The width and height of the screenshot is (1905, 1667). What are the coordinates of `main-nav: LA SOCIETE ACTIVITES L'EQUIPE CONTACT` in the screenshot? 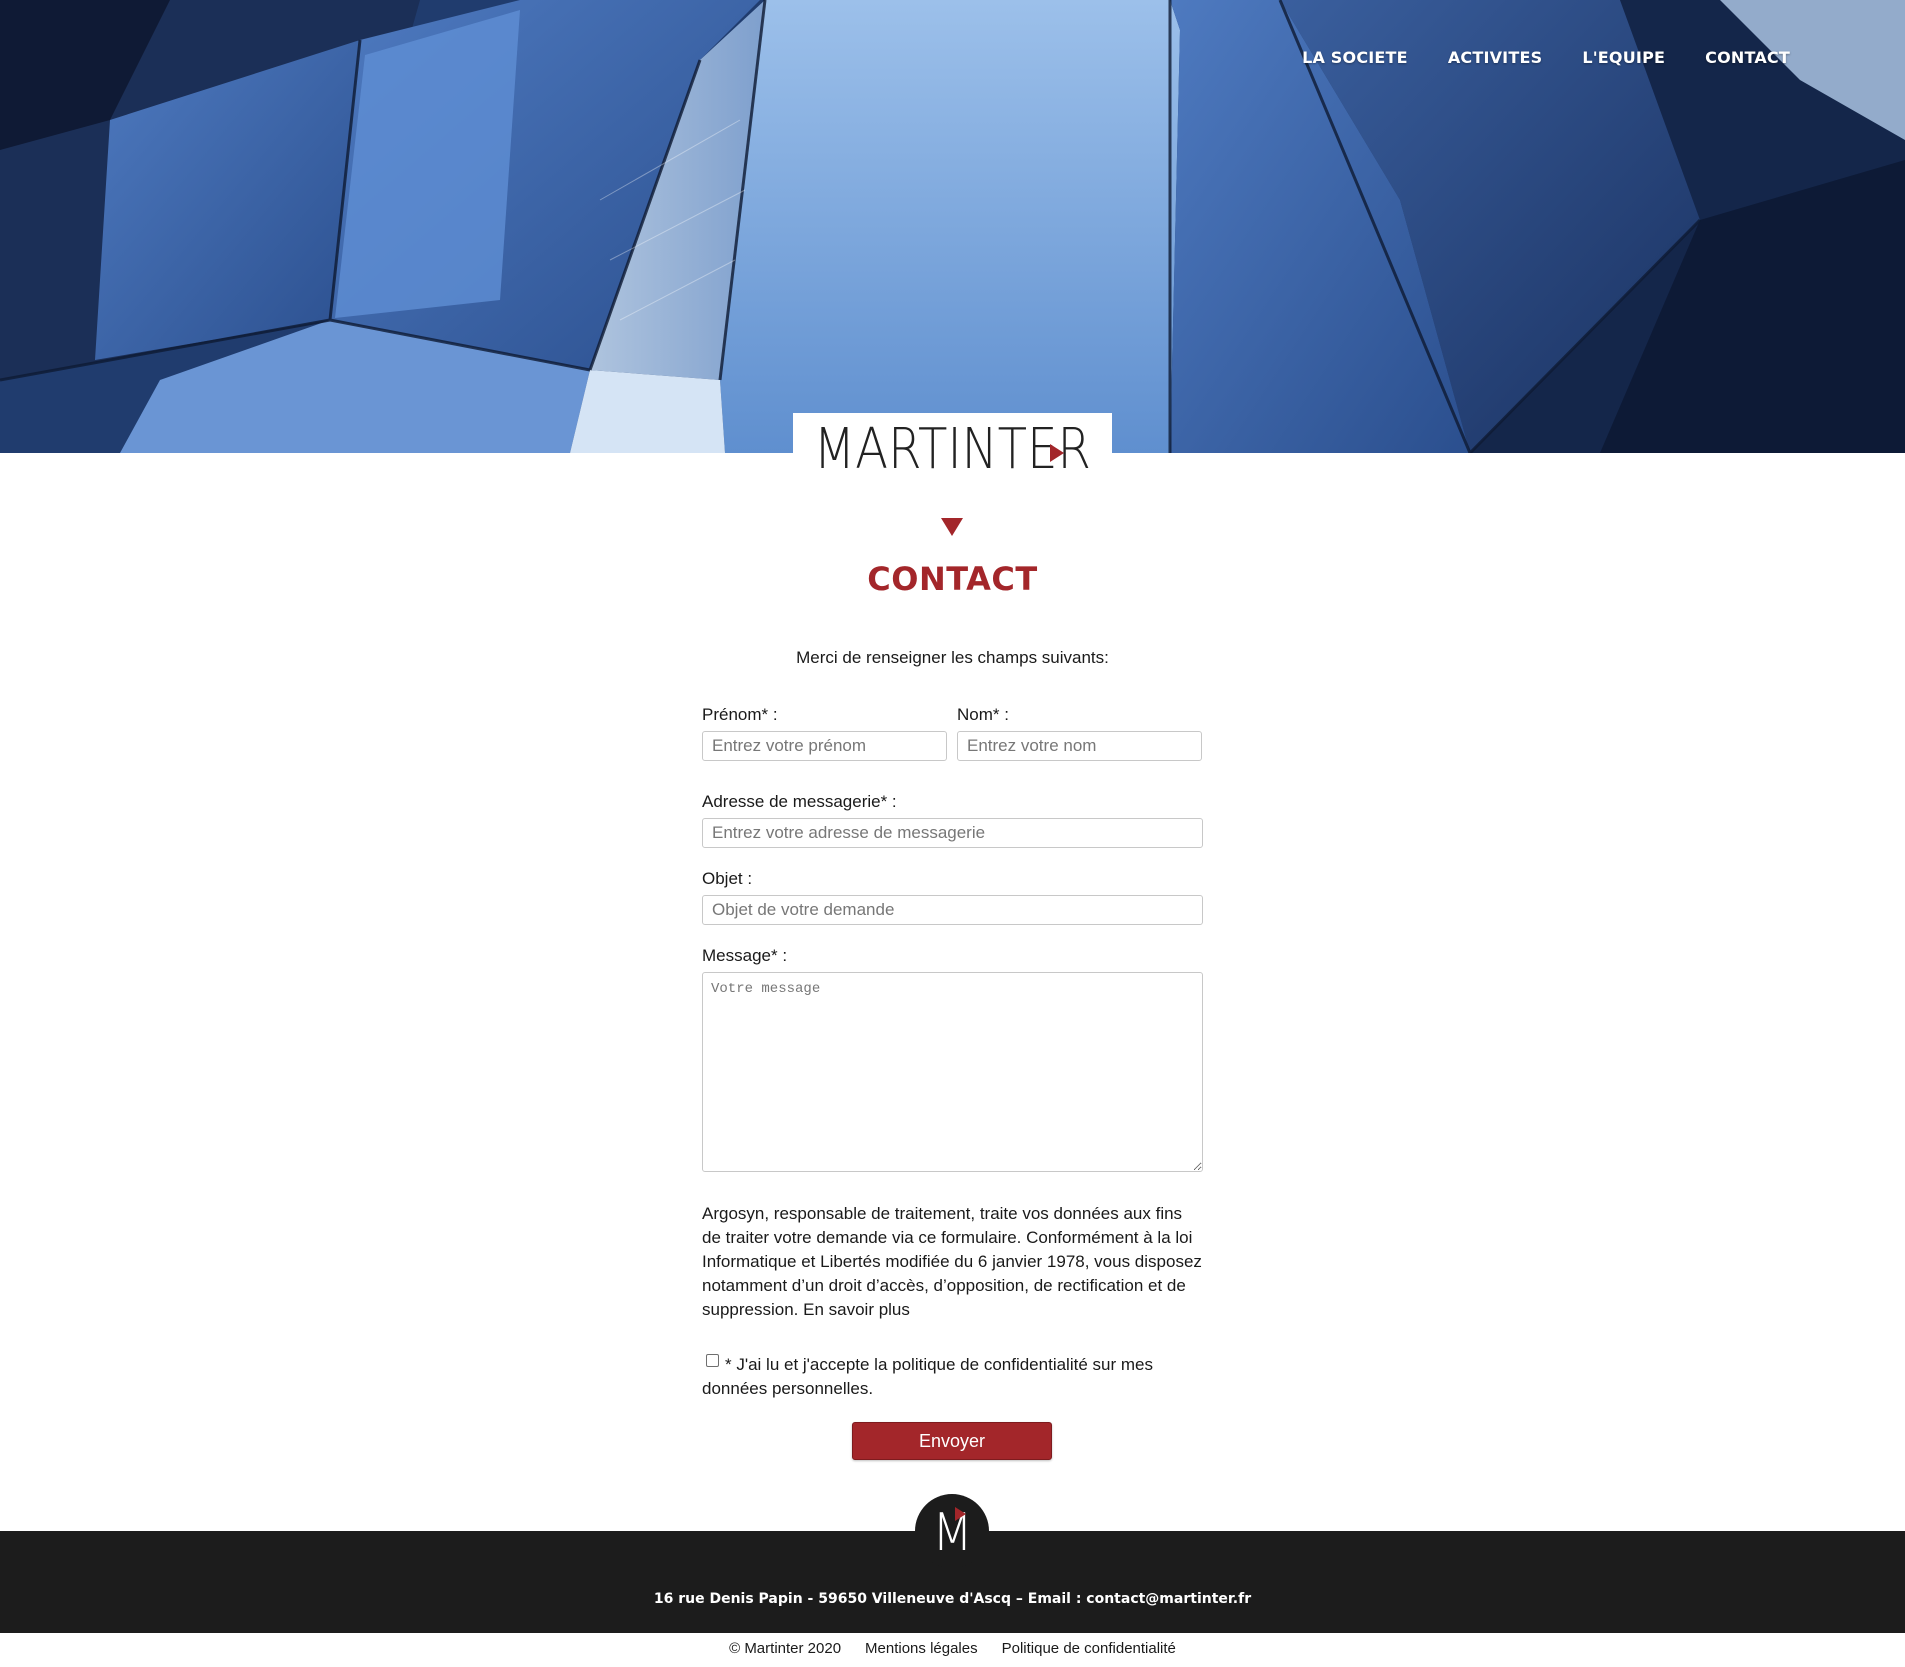 It's located at (1546, 57).